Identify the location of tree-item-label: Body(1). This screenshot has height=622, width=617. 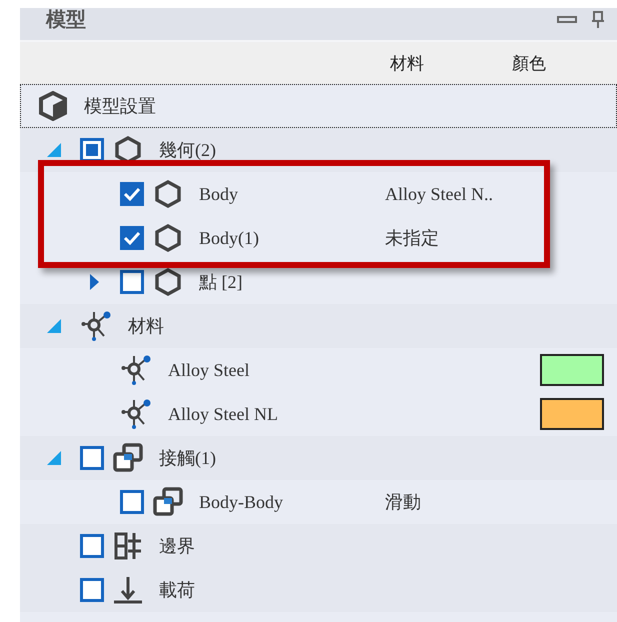
(229, 238).